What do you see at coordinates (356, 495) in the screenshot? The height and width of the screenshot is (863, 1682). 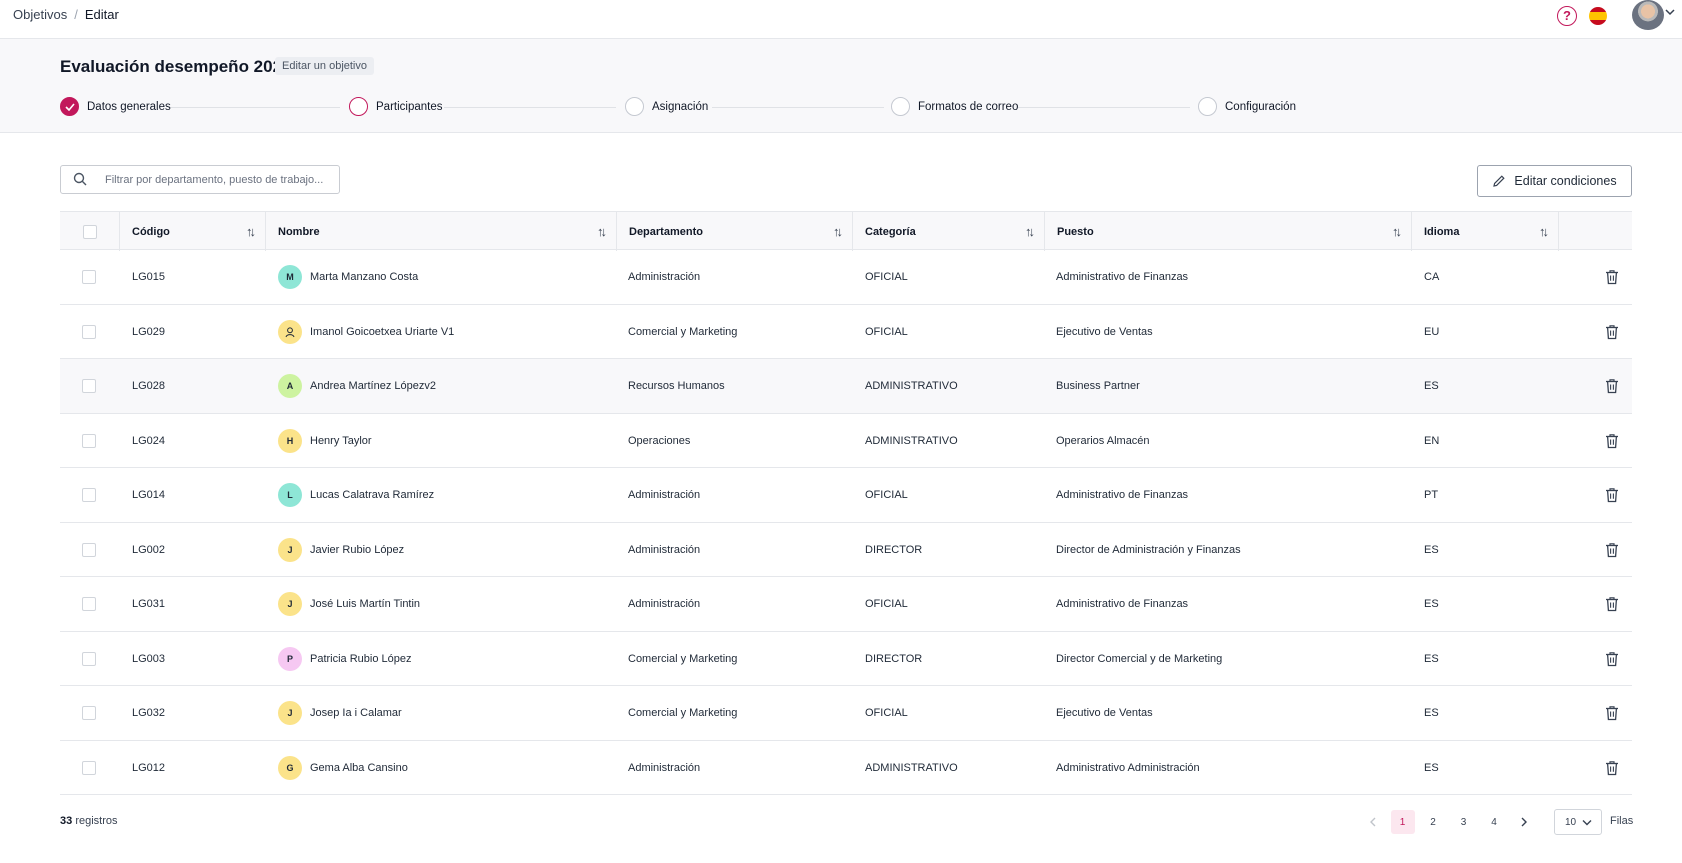 I see `cell-name: L Lucas Calatrava Ramírez` at bounding box center [356, 495].